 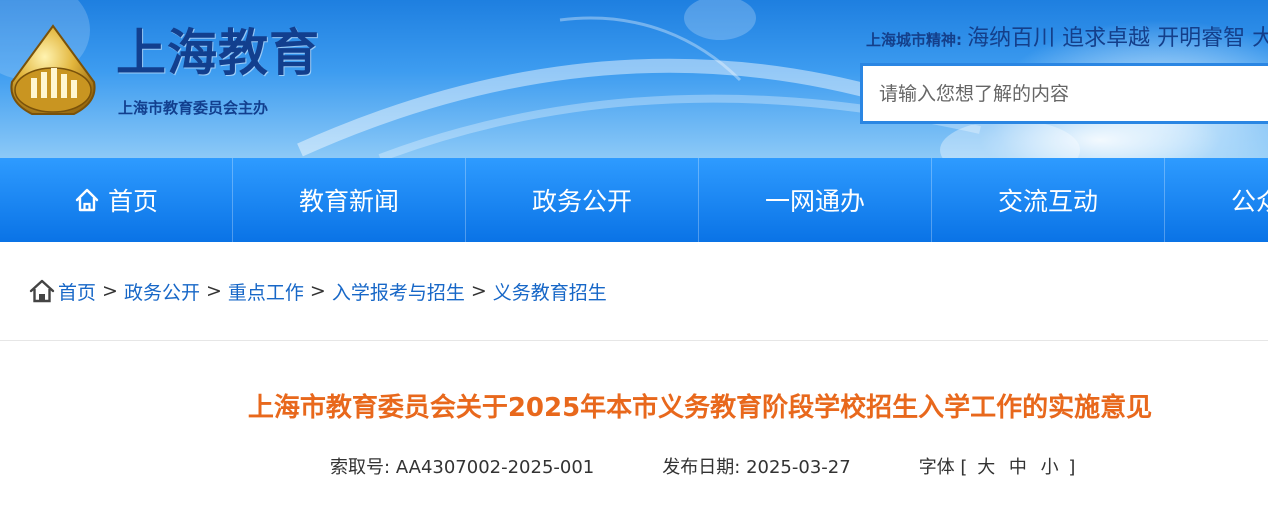 I want to click on nav-item-label: 交流互动, so click(x=1047, y=201).